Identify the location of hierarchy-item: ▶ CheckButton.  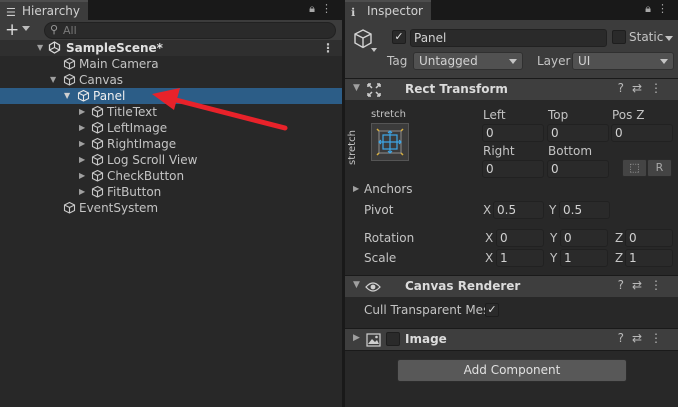
(171, 176).